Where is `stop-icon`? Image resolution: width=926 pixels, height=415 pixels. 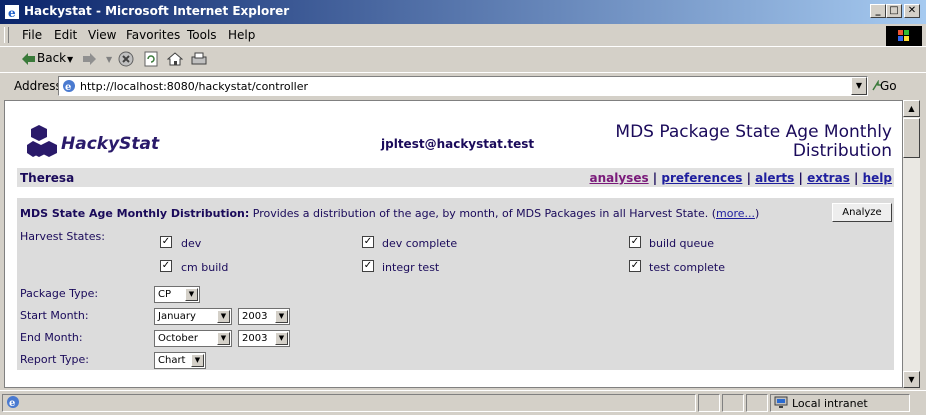 stop-icon is located at coordinates (126, 59).